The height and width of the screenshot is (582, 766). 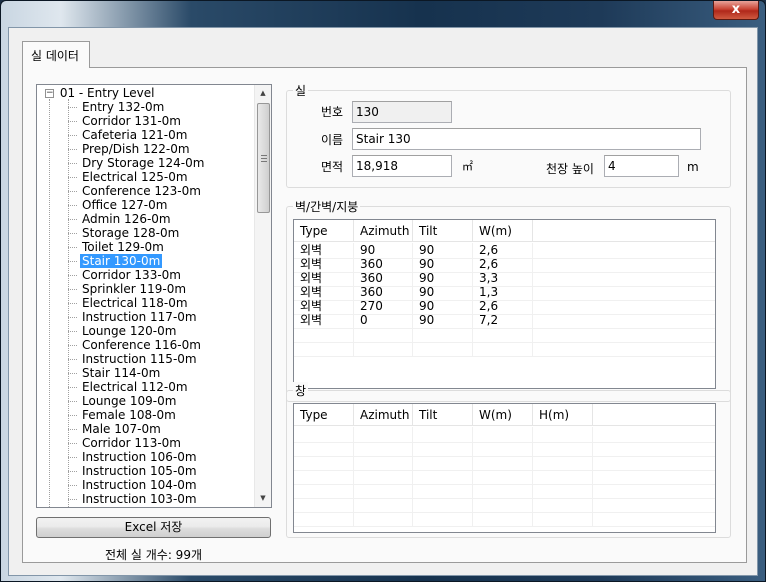 I want to click on tree-item: Instruction 105-0m, so click(x=133, y=471).